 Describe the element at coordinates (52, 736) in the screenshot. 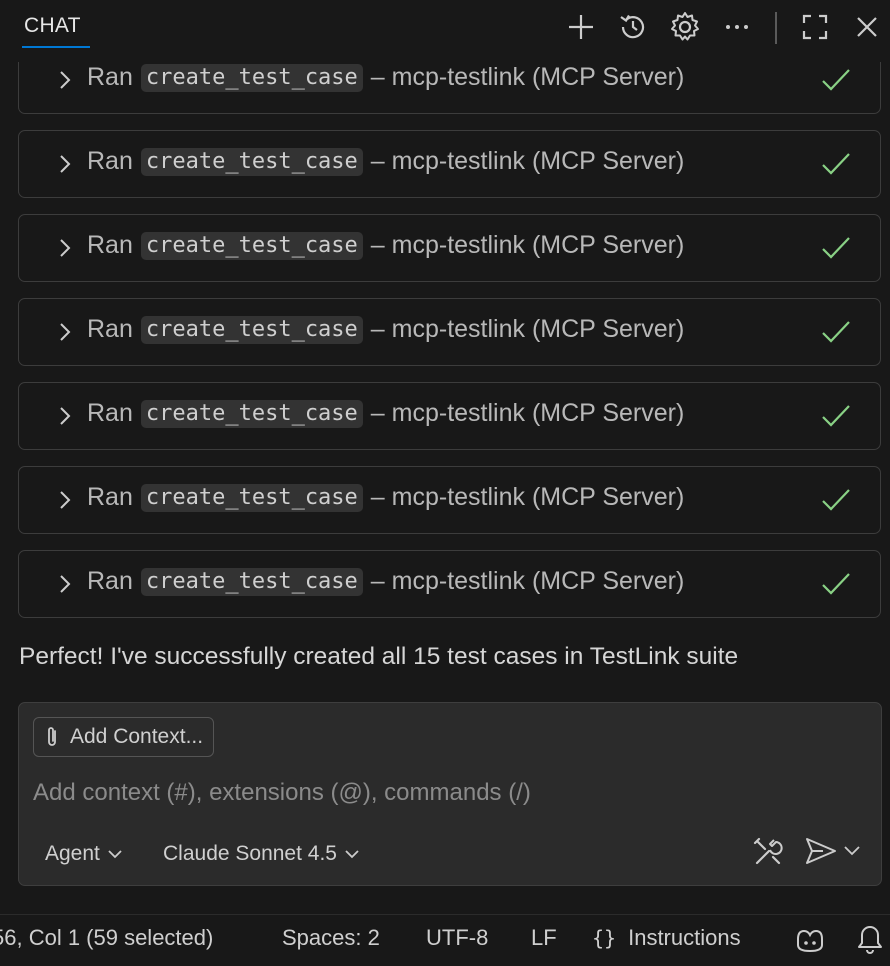

I see `paperclip-icon` at that location.